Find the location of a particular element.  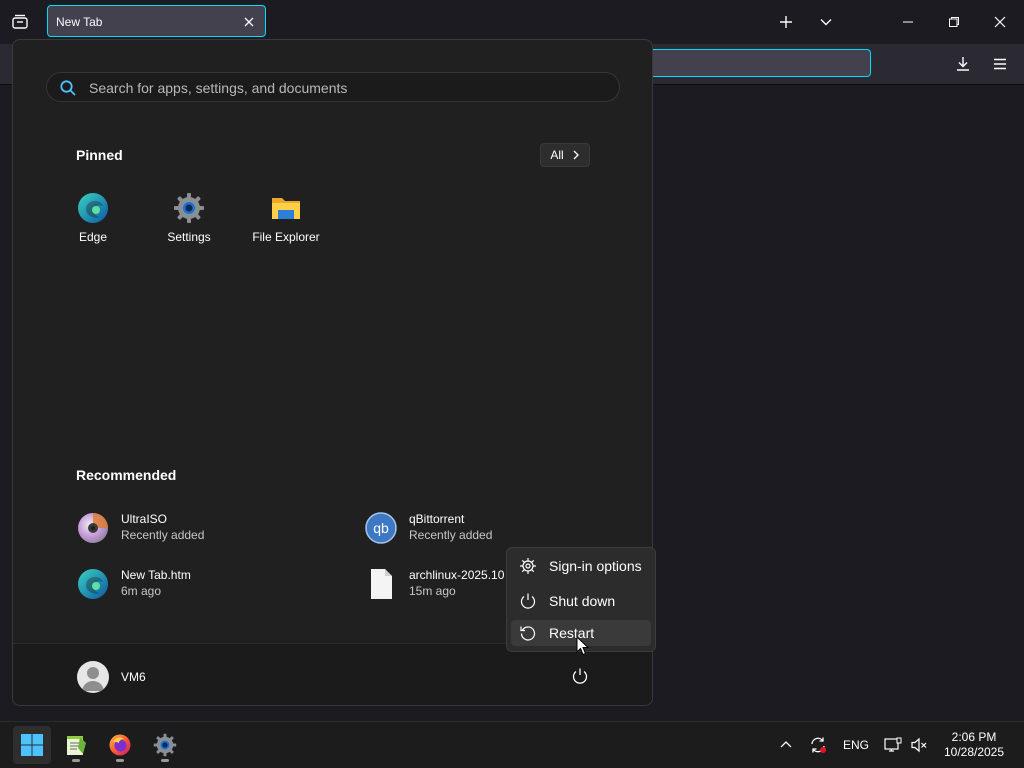

minimize-icon is located at coordinates (908, 22).